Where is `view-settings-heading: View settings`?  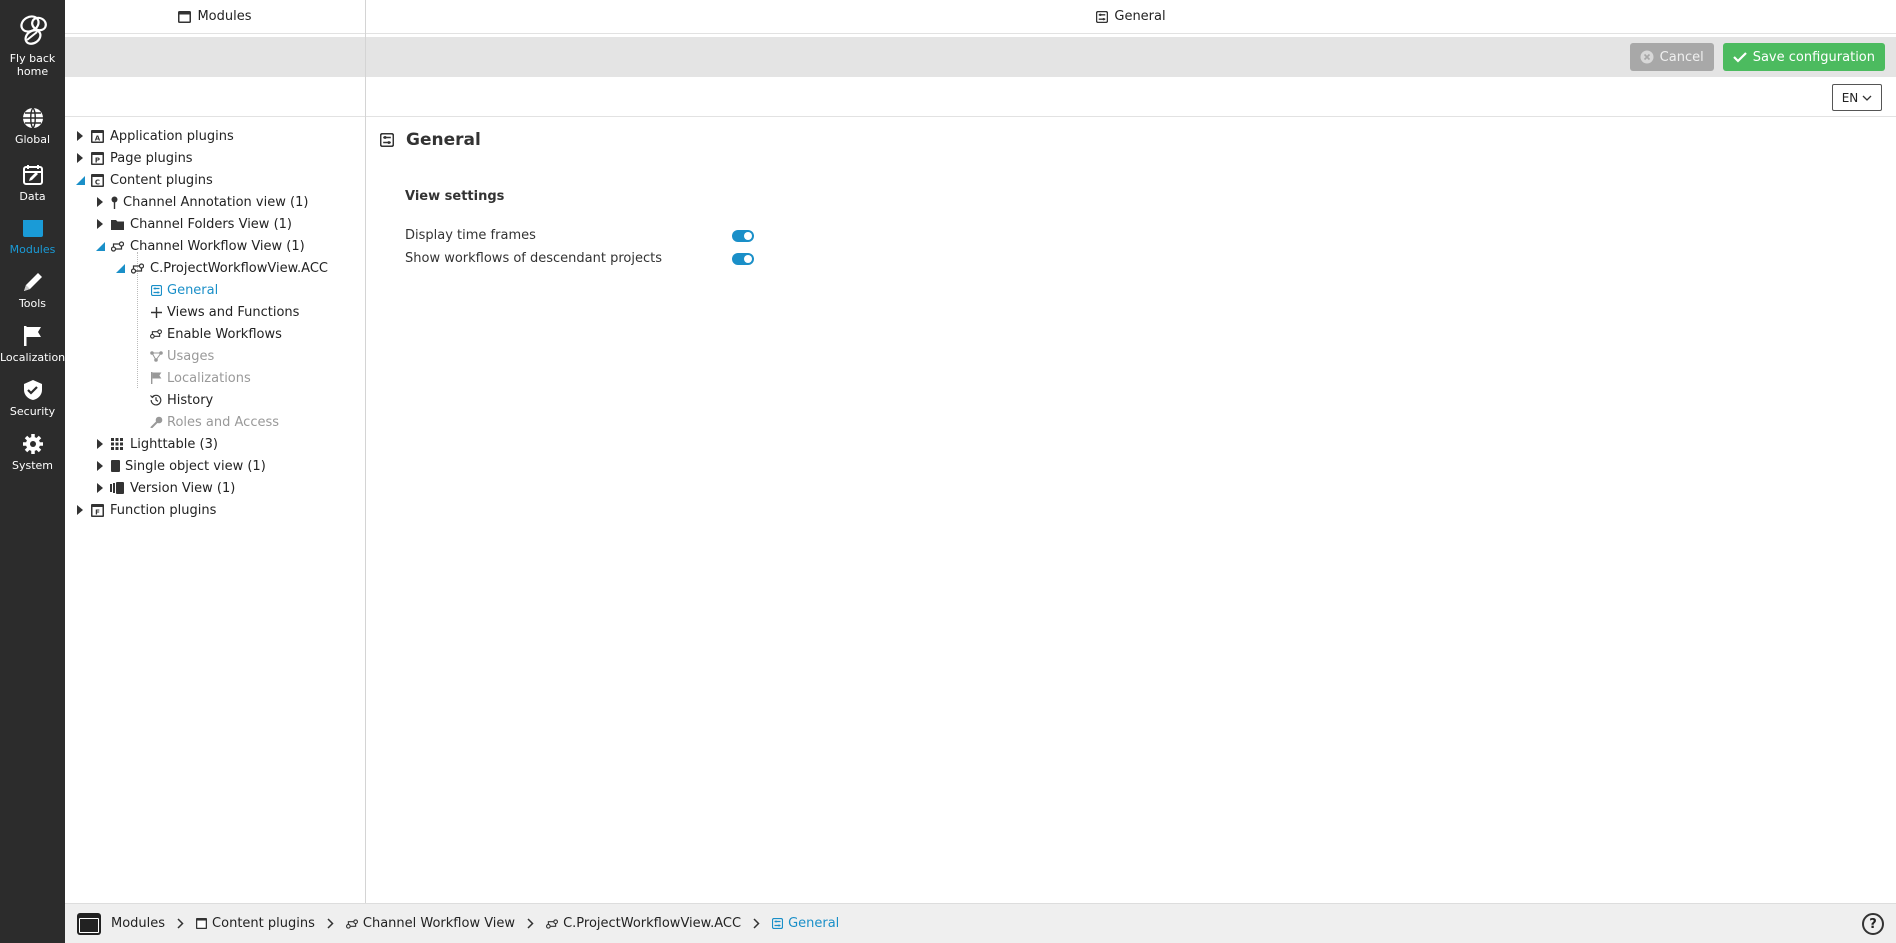 view-settings-heading: View settings is located at coordinates (455, 196).